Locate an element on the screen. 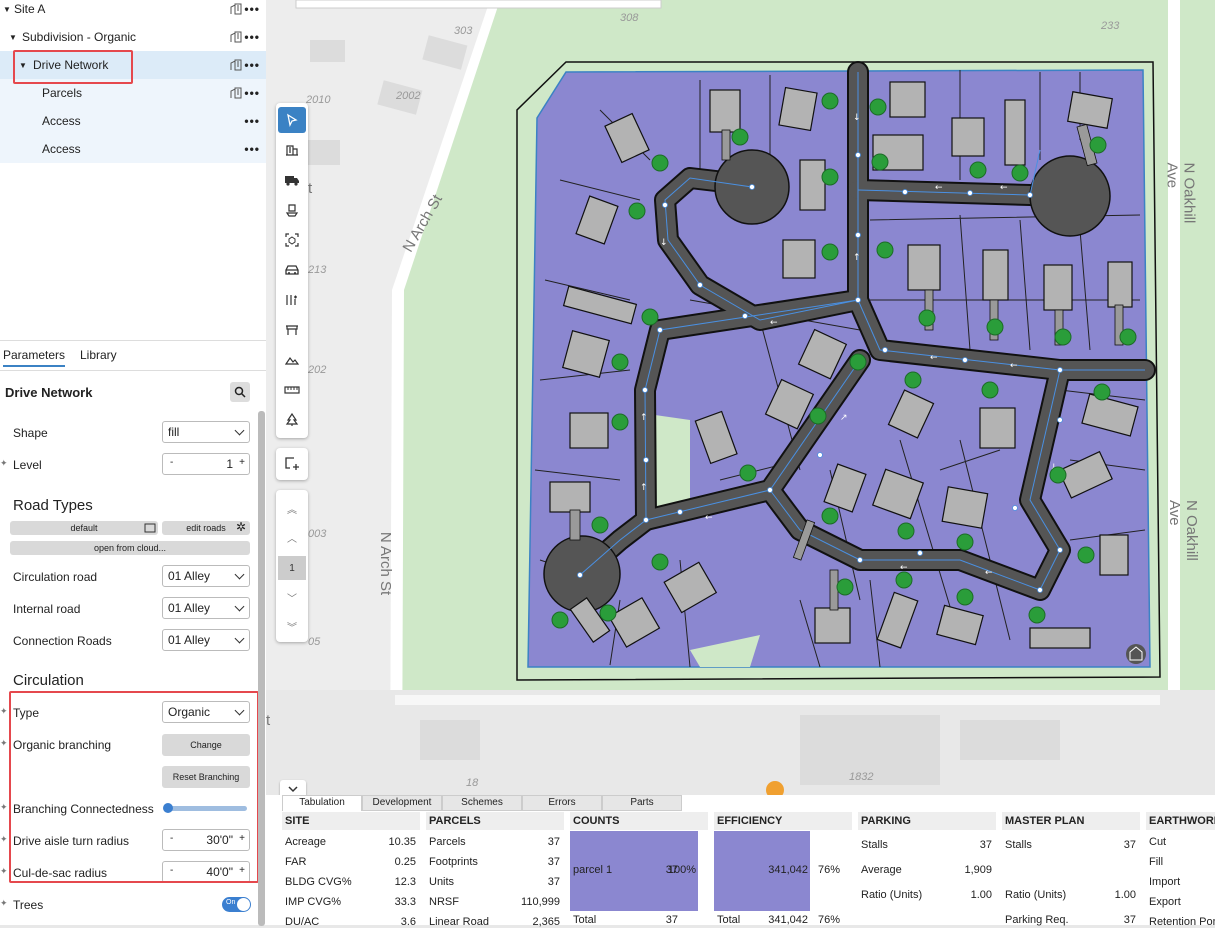 The image size is (1215, 928). metric-label: Import is located at coordinates (1165, 882).